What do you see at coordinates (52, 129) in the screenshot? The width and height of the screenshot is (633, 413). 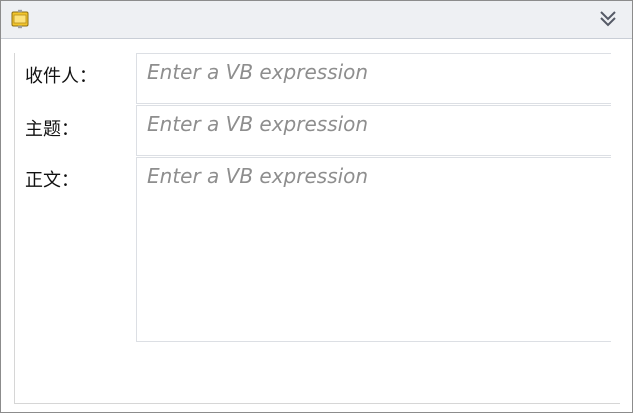 I see `subject-label: 主题：` at bounding box center [52, 129].